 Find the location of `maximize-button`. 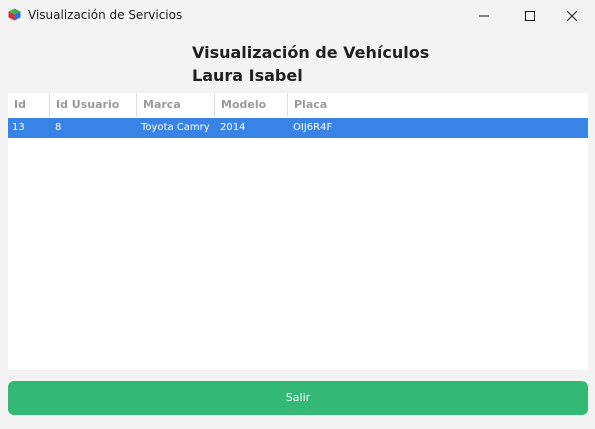

maximize-button is located at coordinates (530, 15).